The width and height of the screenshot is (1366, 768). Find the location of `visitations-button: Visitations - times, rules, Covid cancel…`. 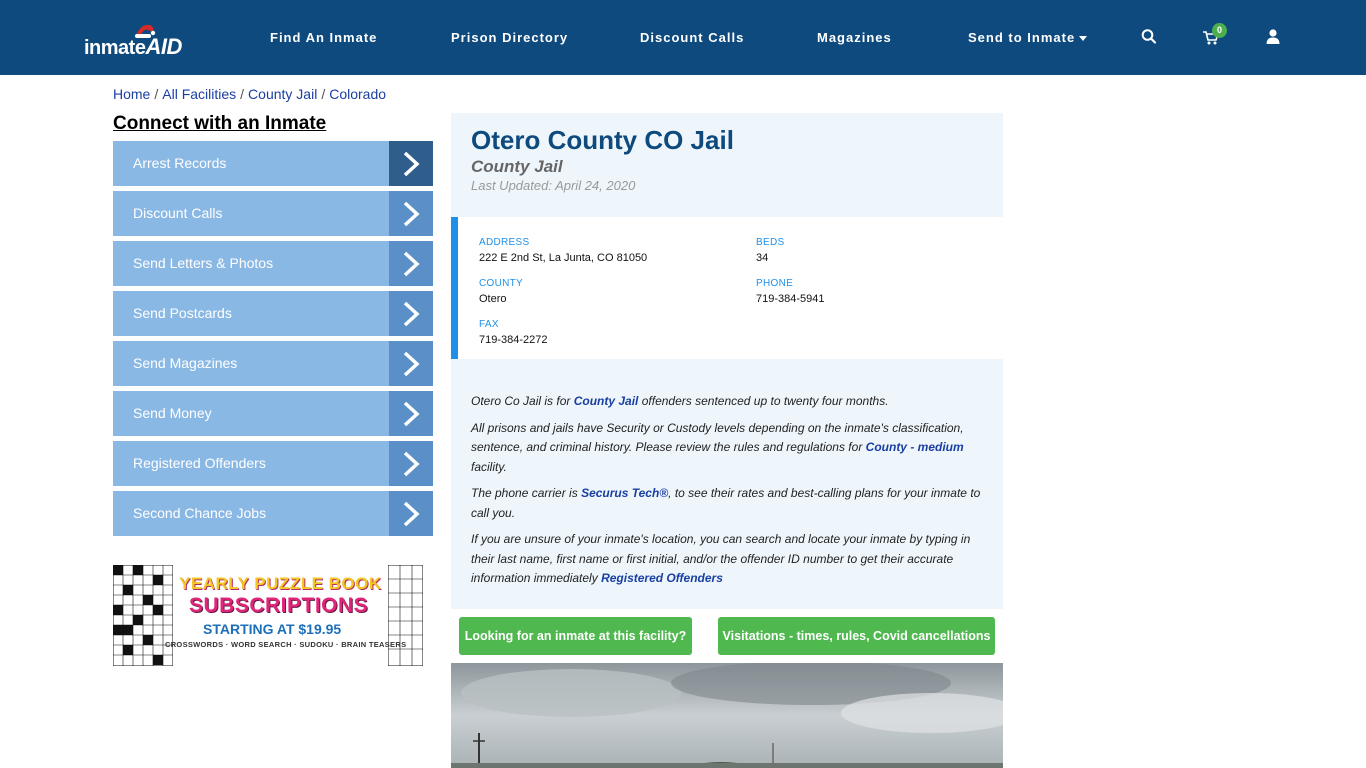

visitations-button: Visitations - times, rules, Covid cancel… is located at coordinates (856, 636).